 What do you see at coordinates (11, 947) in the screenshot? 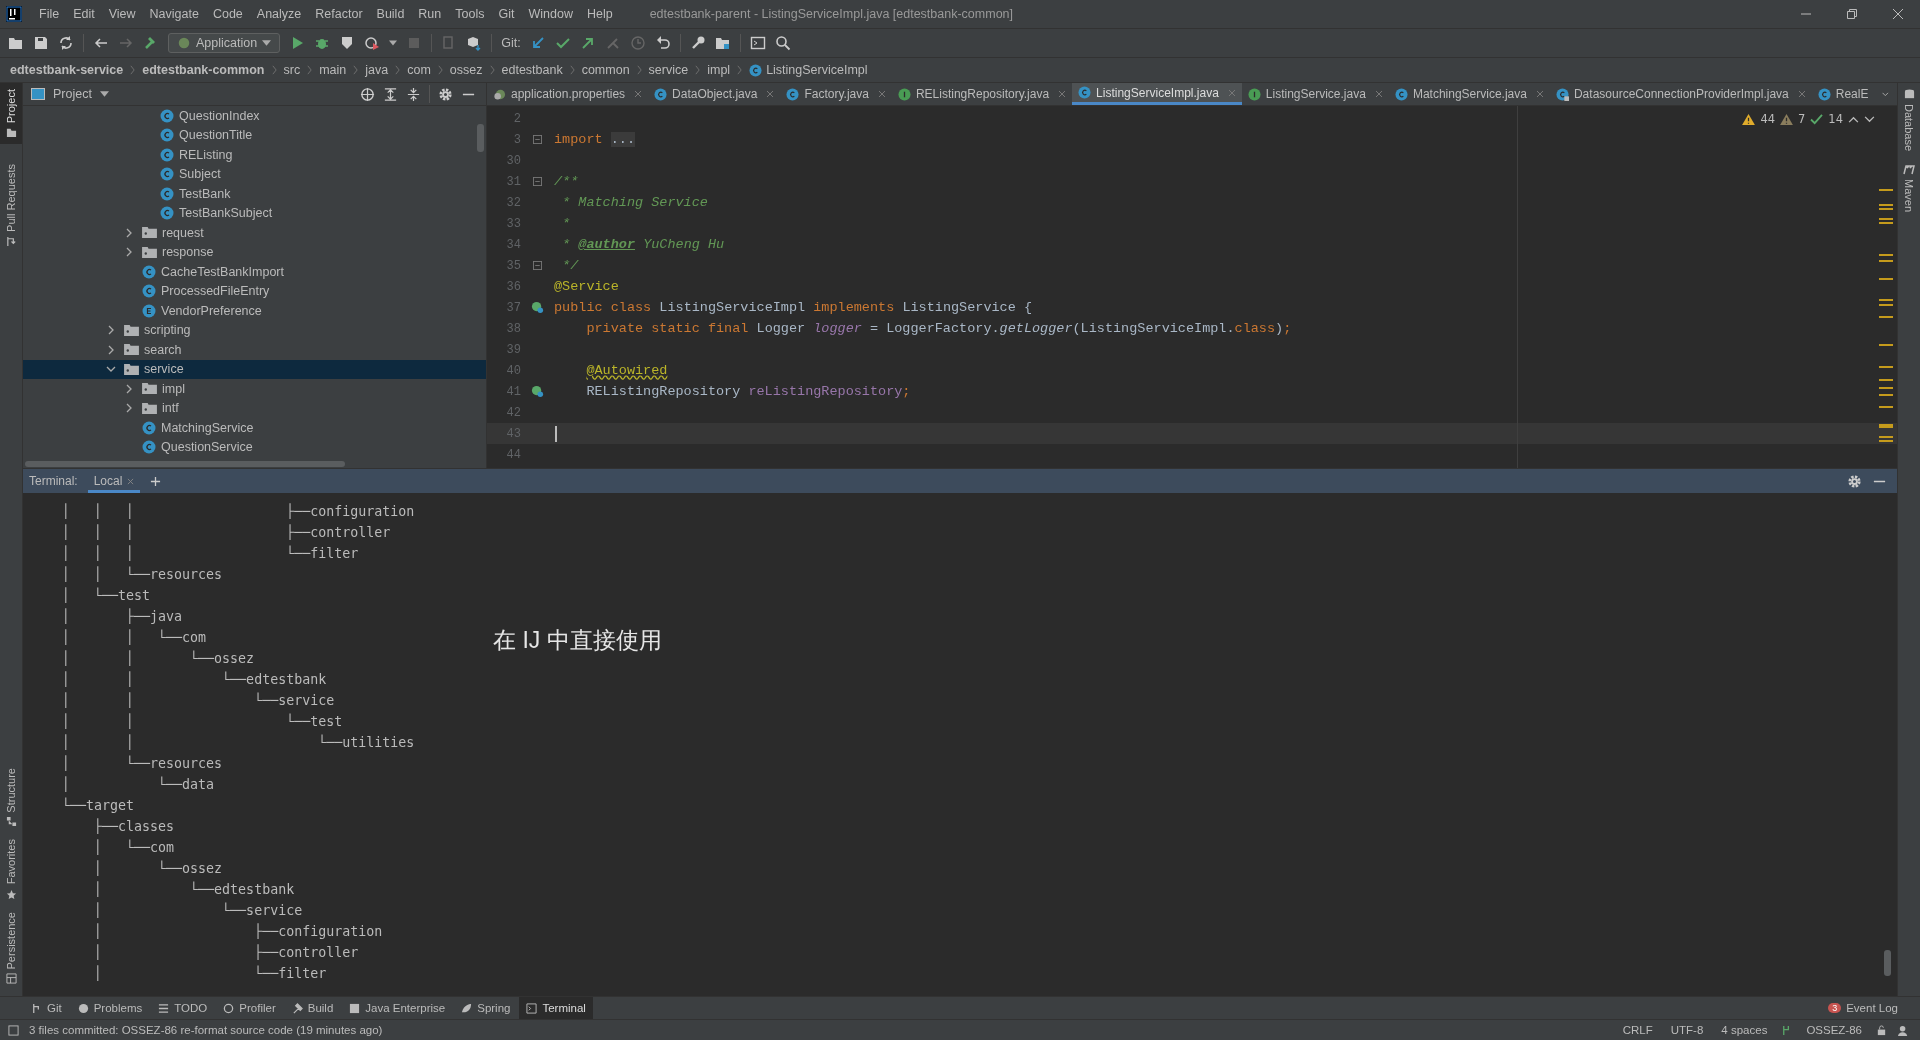
I see `tool-window-button: Persistence` at bounding box center [11, 947].